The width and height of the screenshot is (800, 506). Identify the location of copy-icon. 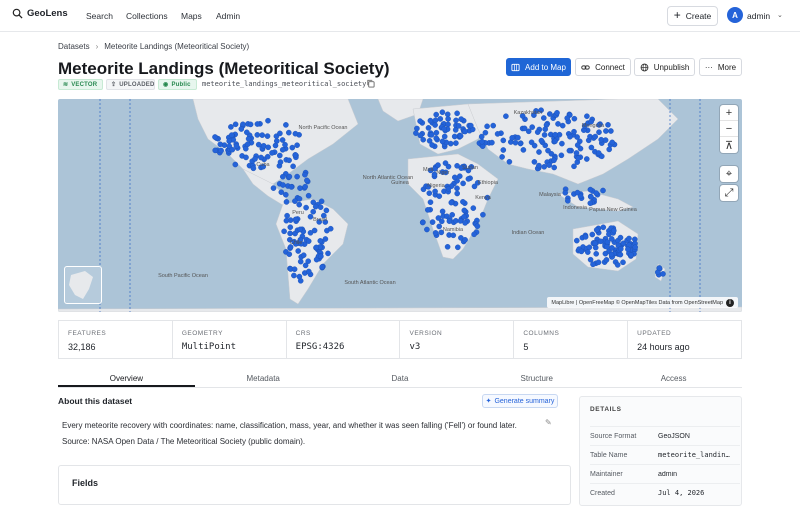
(370, 83).